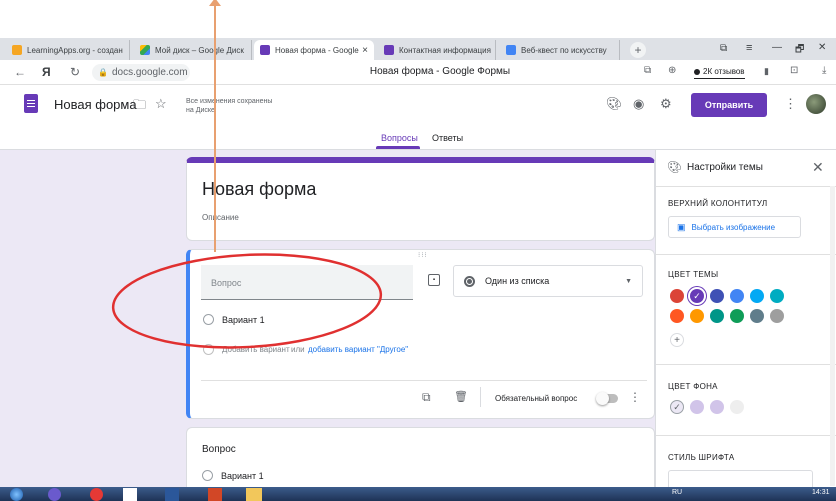 This screenshot has height=501, width=836. I want to click on theme-color-swatch: ✓, so click(697, 296).